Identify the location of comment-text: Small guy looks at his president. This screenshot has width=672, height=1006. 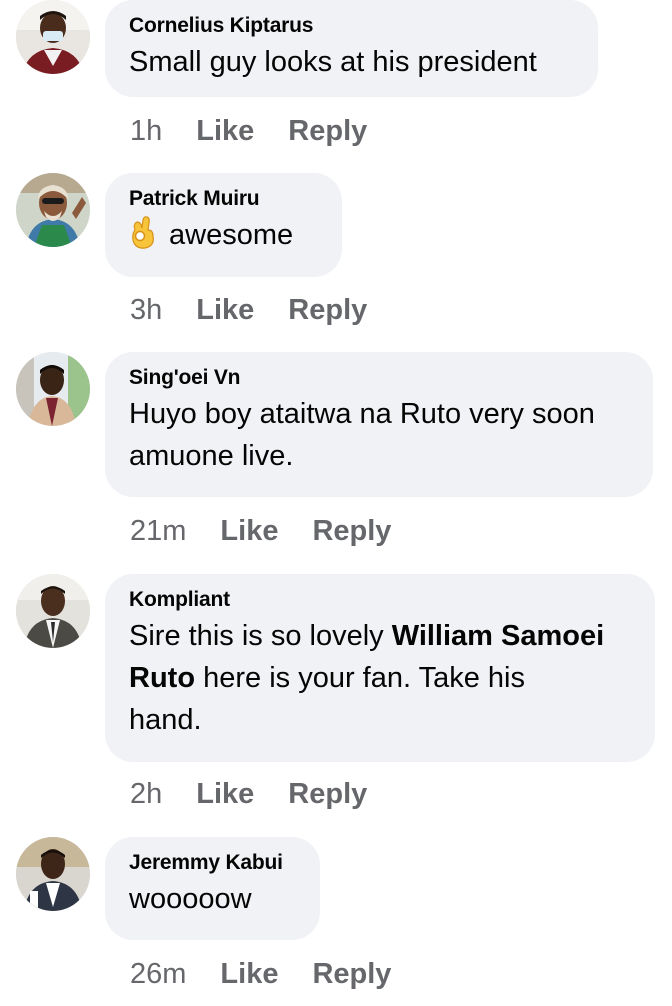
(333, 62).